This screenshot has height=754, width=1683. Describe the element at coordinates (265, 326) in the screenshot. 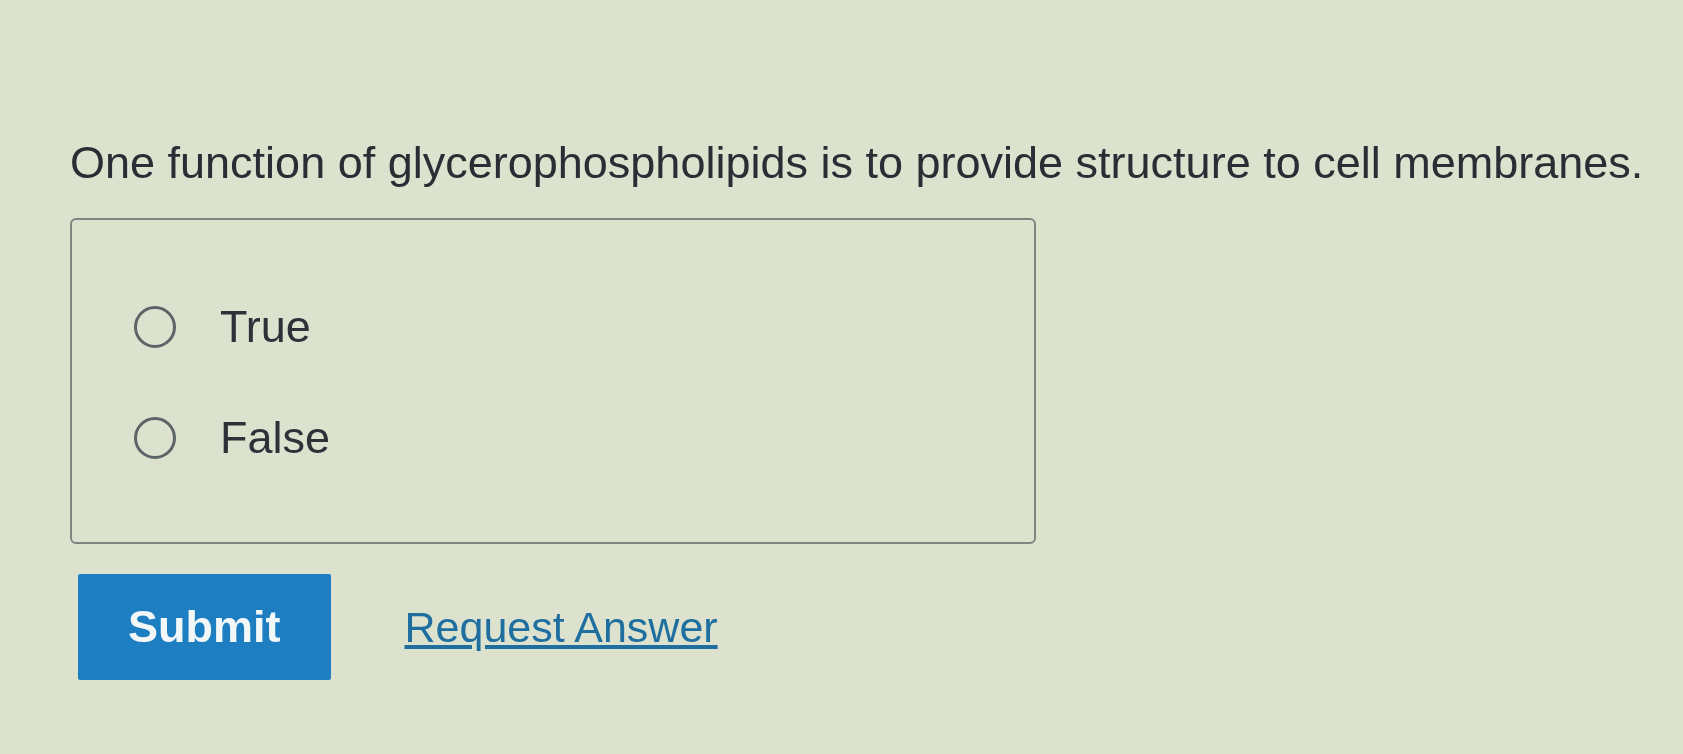

I see `option-label: True` at that location.